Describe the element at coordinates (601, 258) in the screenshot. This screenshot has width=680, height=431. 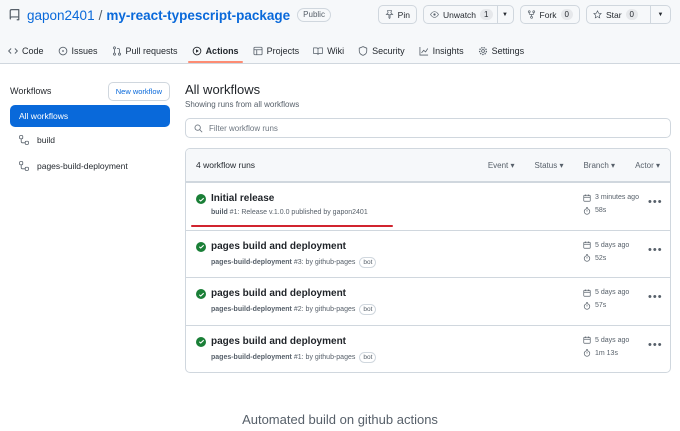
I see `run-duration: 52s` at that location.